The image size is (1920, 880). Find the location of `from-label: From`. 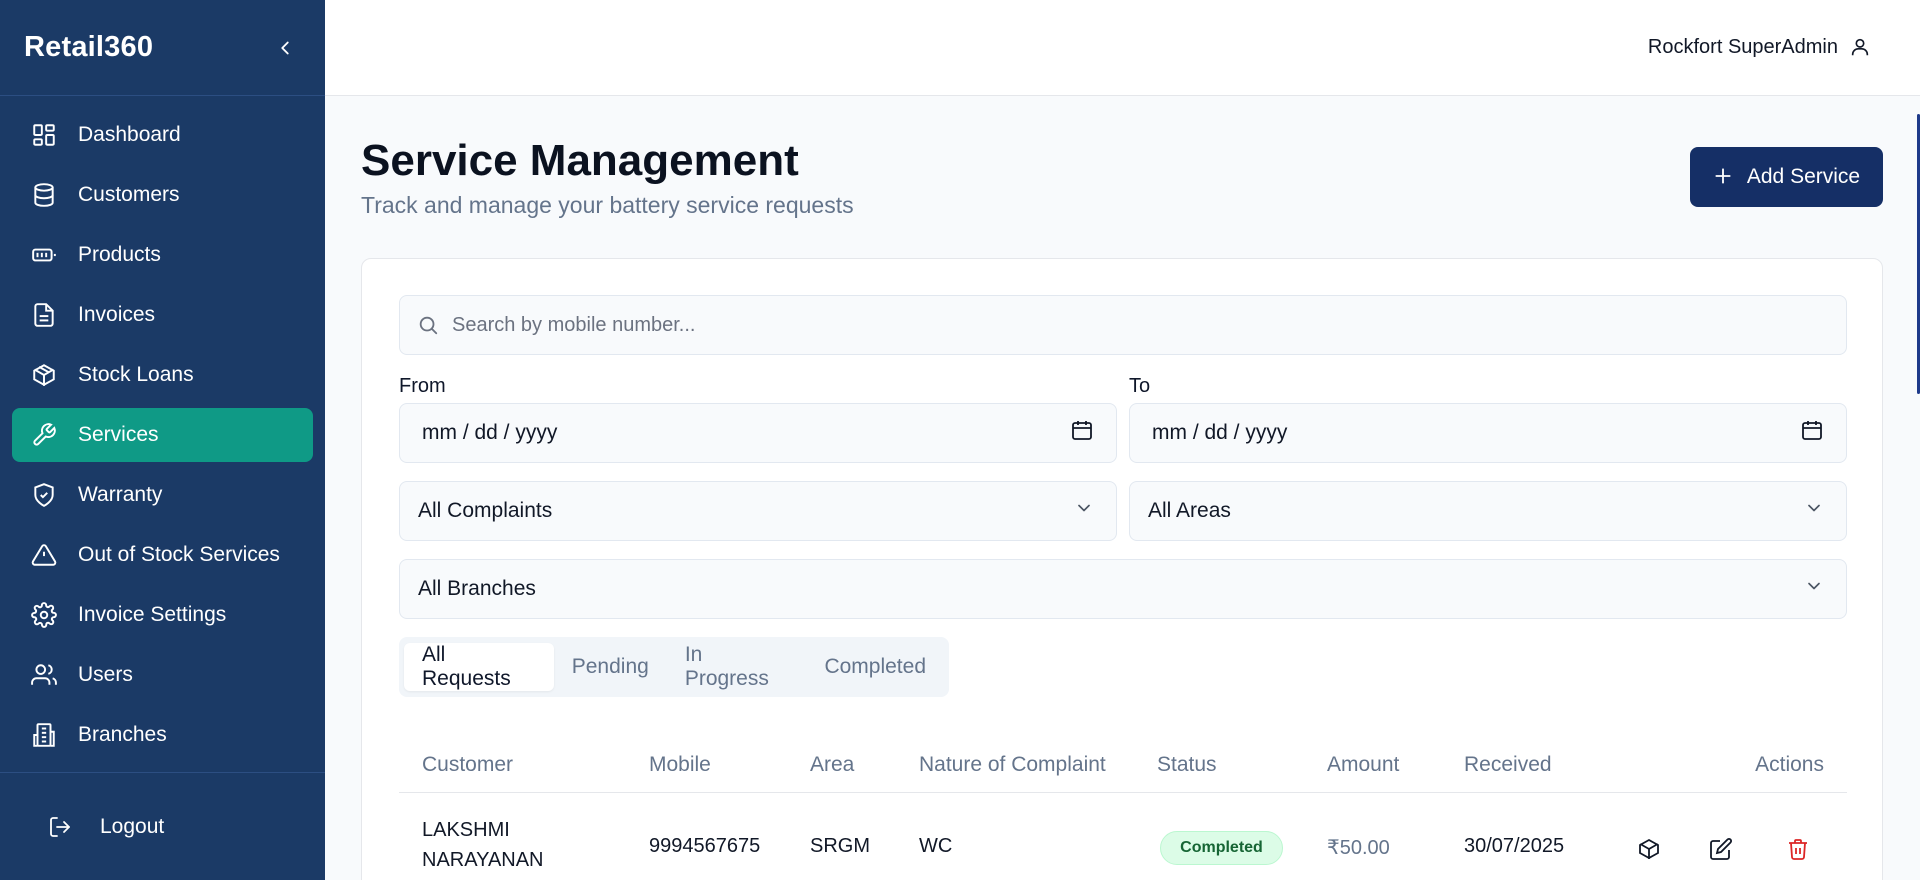

from-label: From is located at coordinates (422, 386).